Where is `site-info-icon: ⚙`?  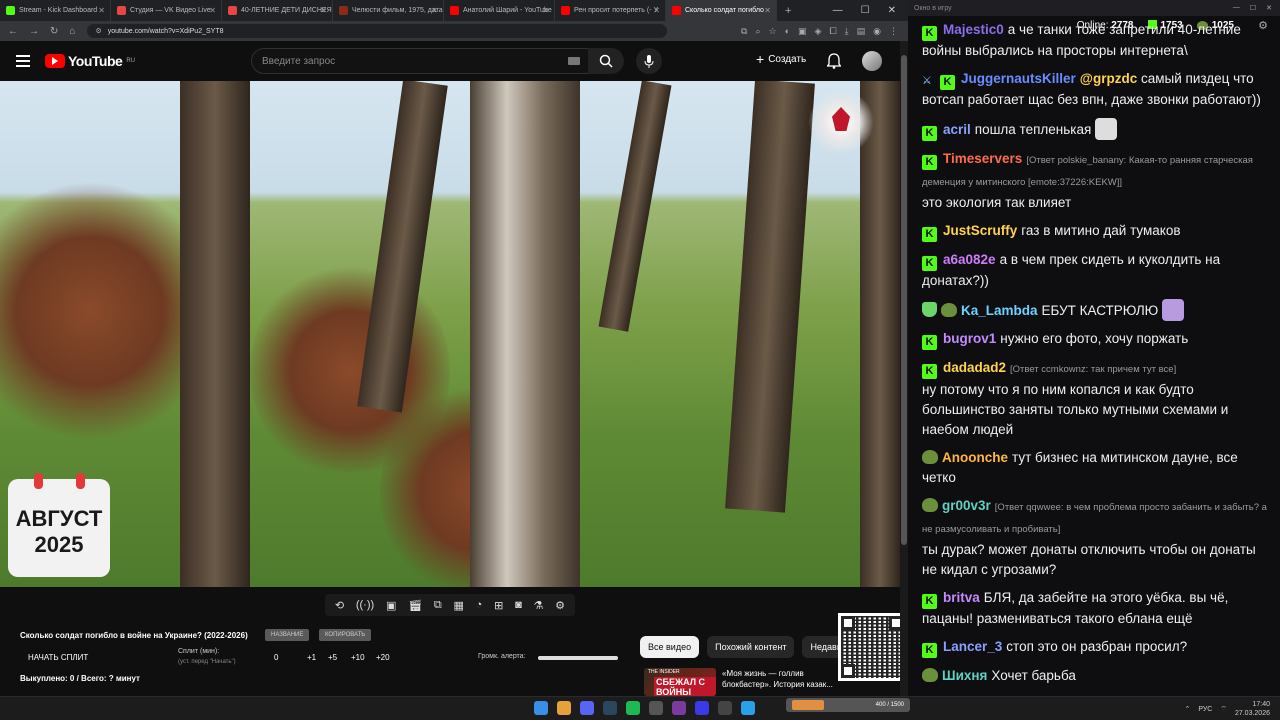 site-info-icon: ⚙ is located at coordinates (98, 31).